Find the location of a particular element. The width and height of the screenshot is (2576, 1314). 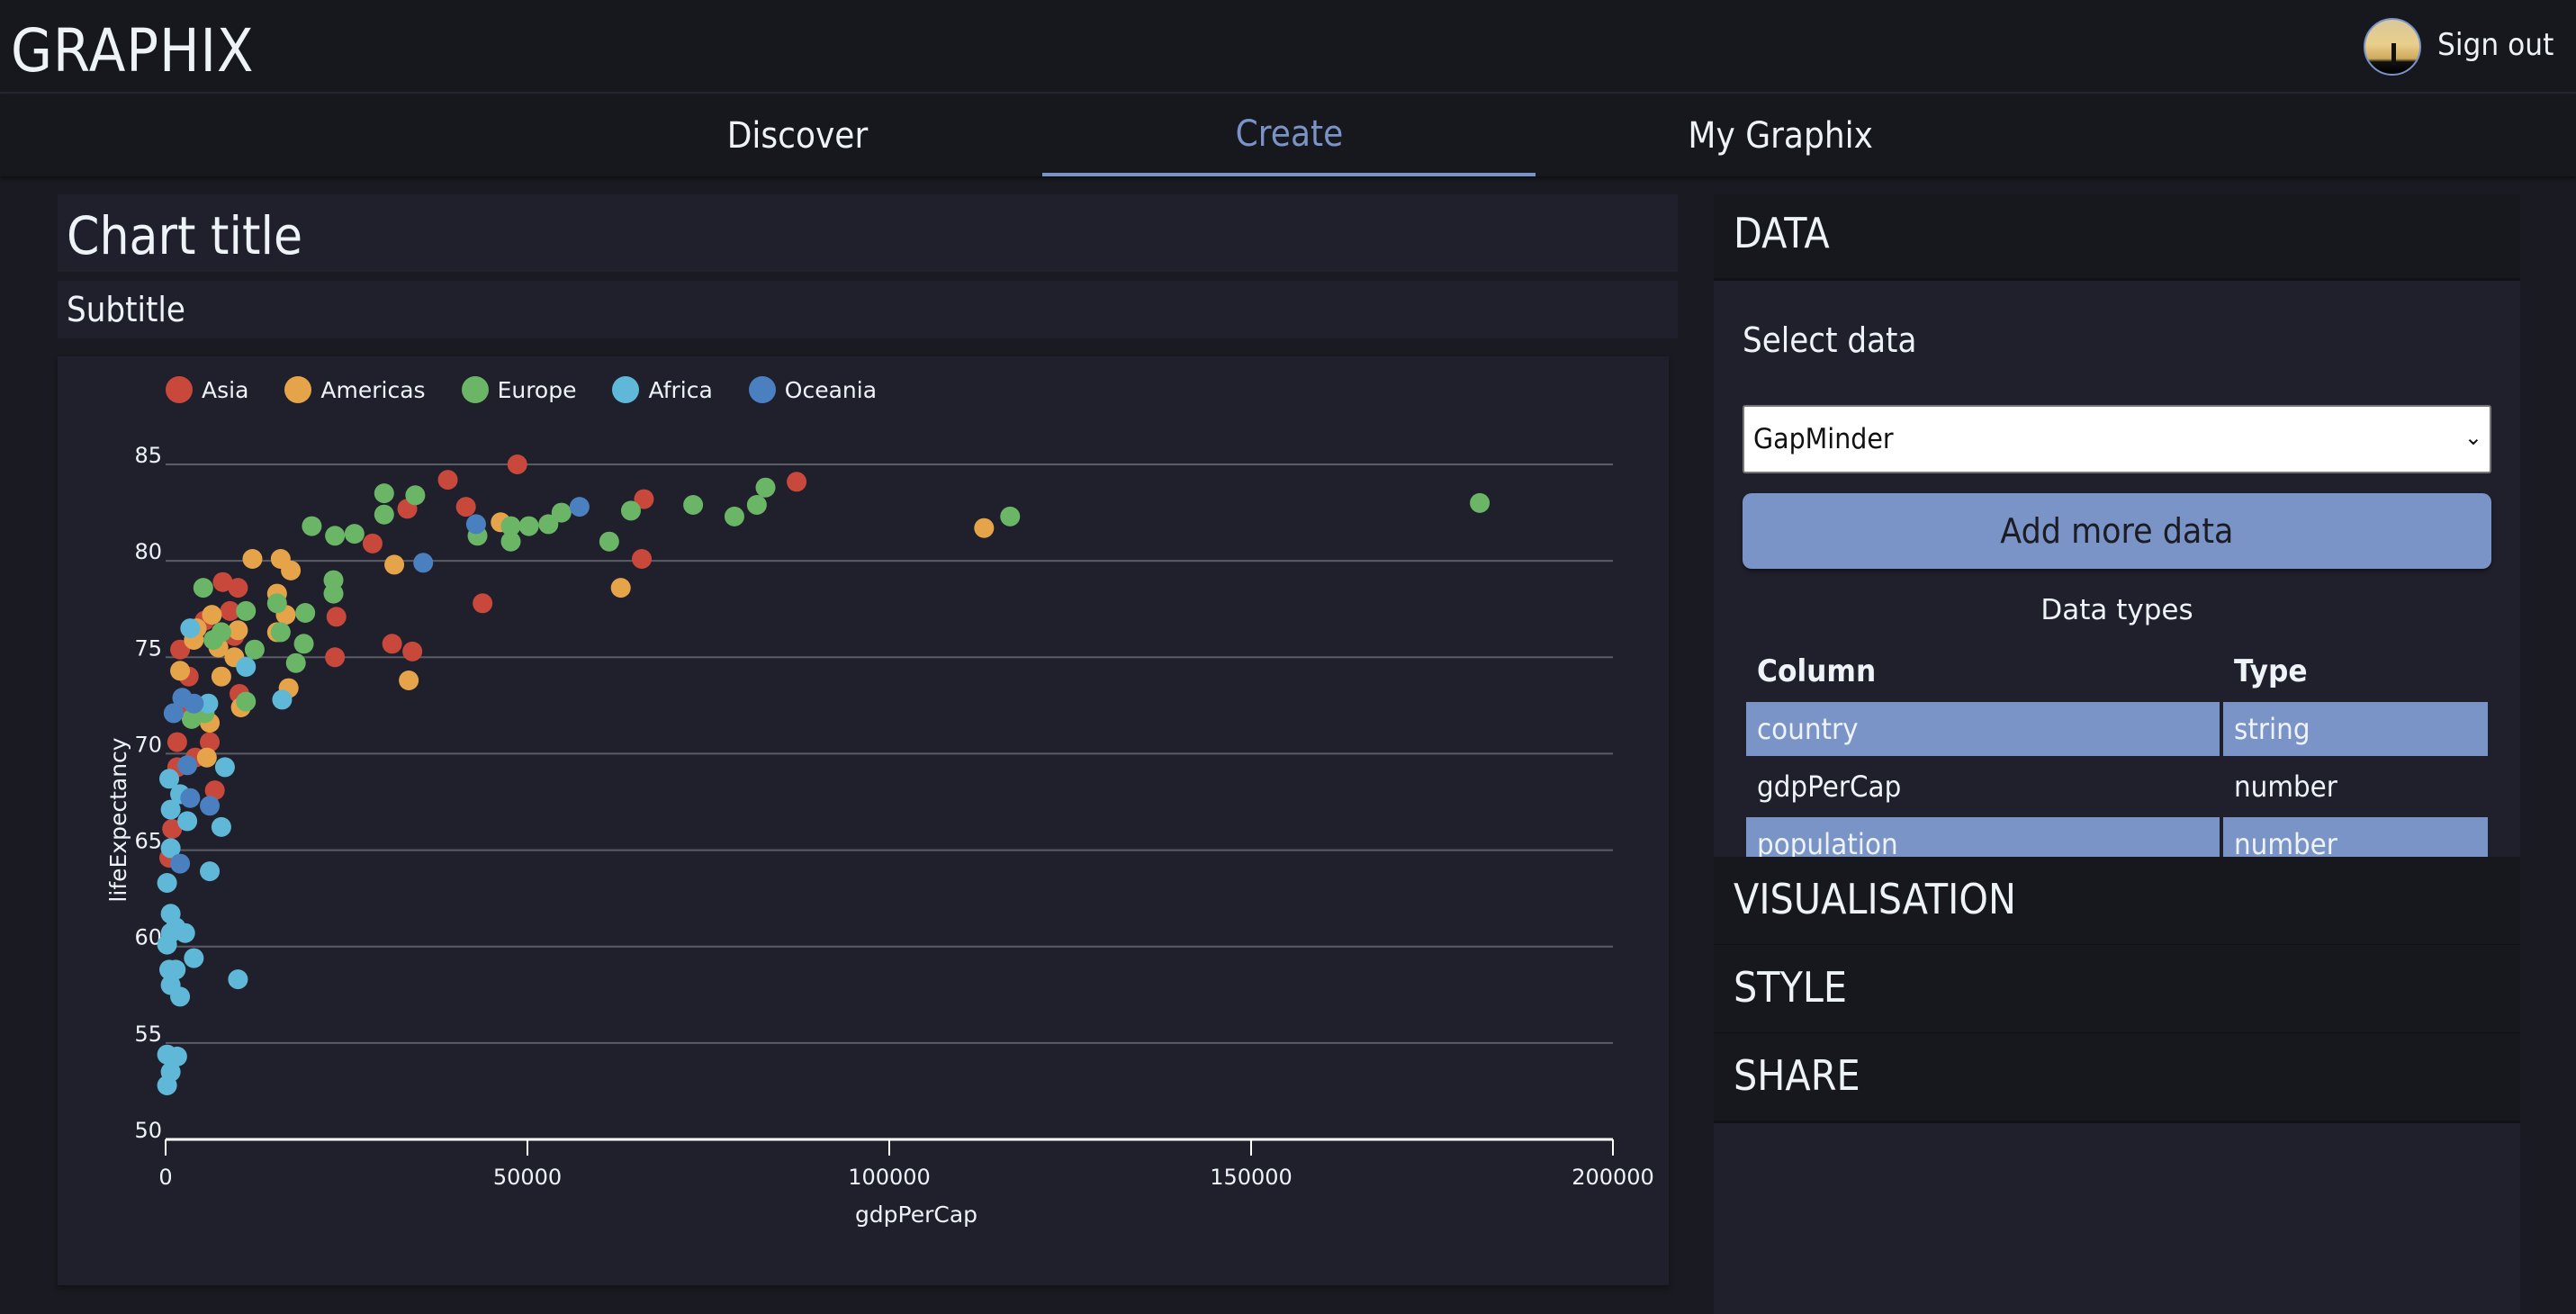

table-row: country string is located at coordinates (2117, 731).